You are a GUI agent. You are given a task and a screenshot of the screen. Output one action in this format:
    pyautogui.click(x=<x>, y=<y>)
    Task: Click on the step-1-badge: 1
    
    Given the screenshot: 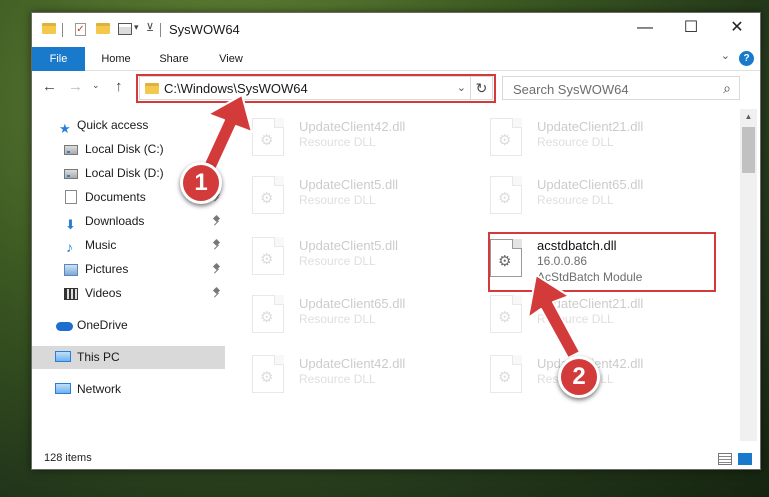 What is the action you would take?
    pyautogui.click(x=201, y=183)
    